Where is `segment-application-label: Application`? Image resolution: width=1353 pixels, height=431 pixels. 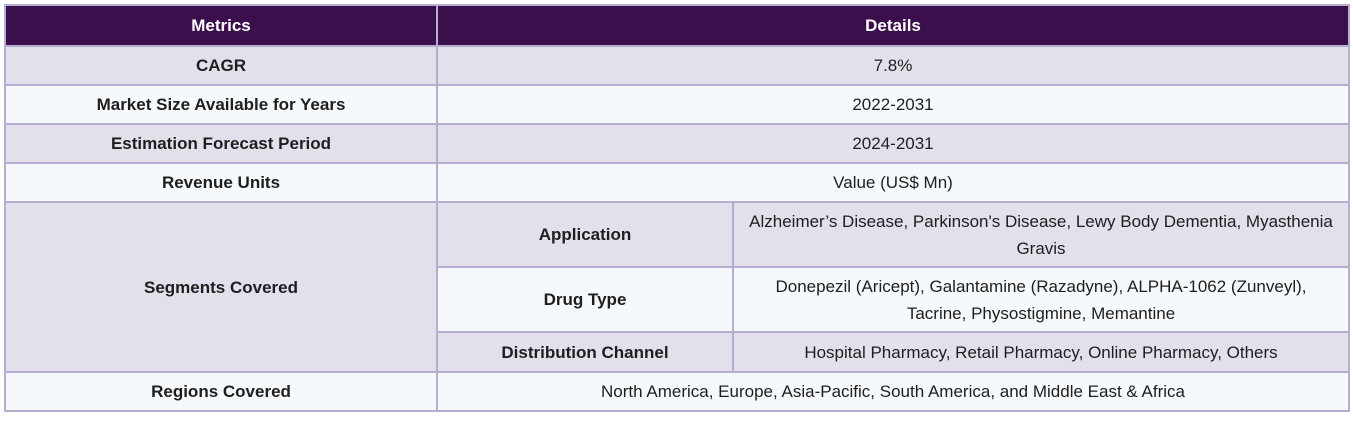
segment-application-label: Application is located at coordinates (585, 234).